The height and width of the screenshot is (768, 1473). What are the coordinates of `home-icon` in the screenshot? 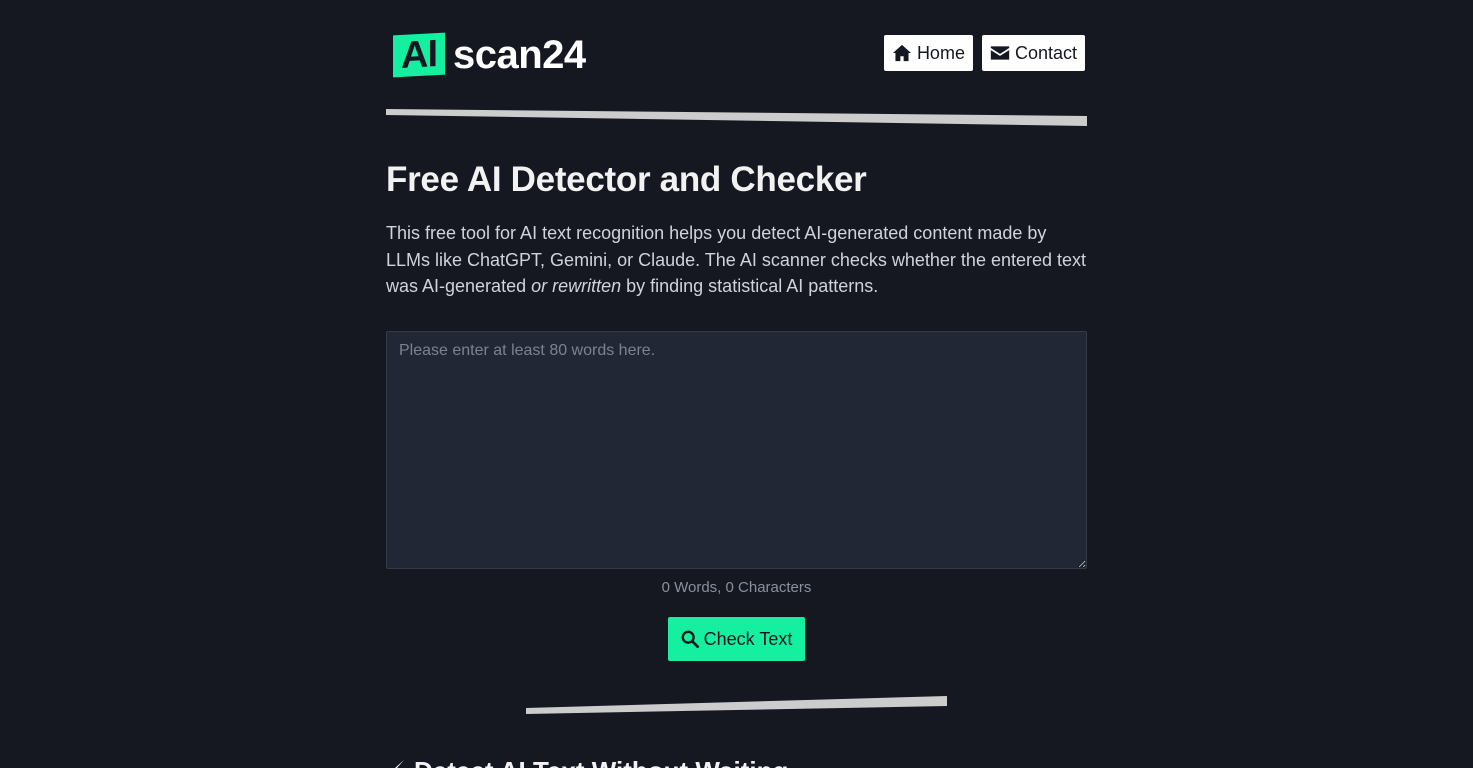 It's located at (901, 53).